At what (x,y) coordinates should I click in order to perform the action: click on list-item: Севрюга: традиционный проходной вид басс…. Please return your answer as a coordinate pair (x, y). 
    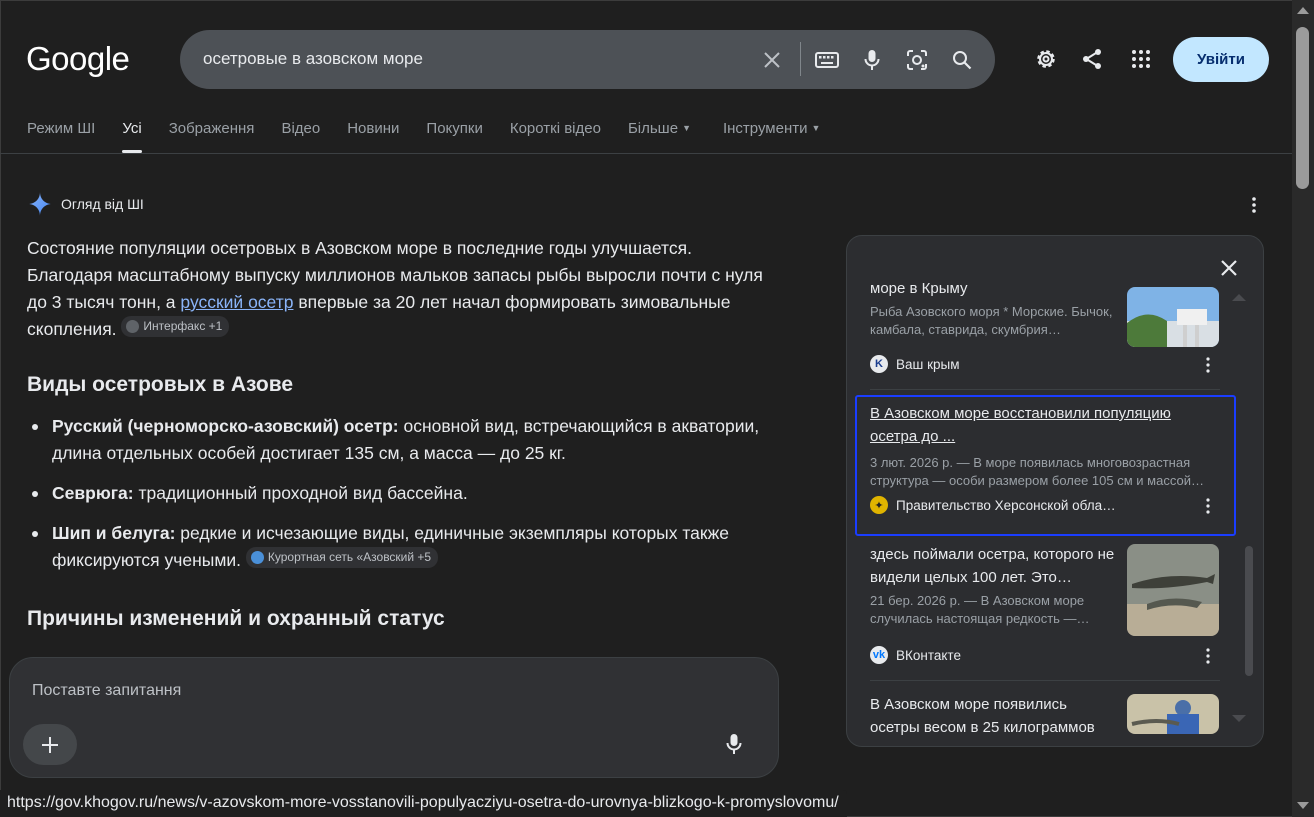
    Looking at the image, I should click on (397, 493).